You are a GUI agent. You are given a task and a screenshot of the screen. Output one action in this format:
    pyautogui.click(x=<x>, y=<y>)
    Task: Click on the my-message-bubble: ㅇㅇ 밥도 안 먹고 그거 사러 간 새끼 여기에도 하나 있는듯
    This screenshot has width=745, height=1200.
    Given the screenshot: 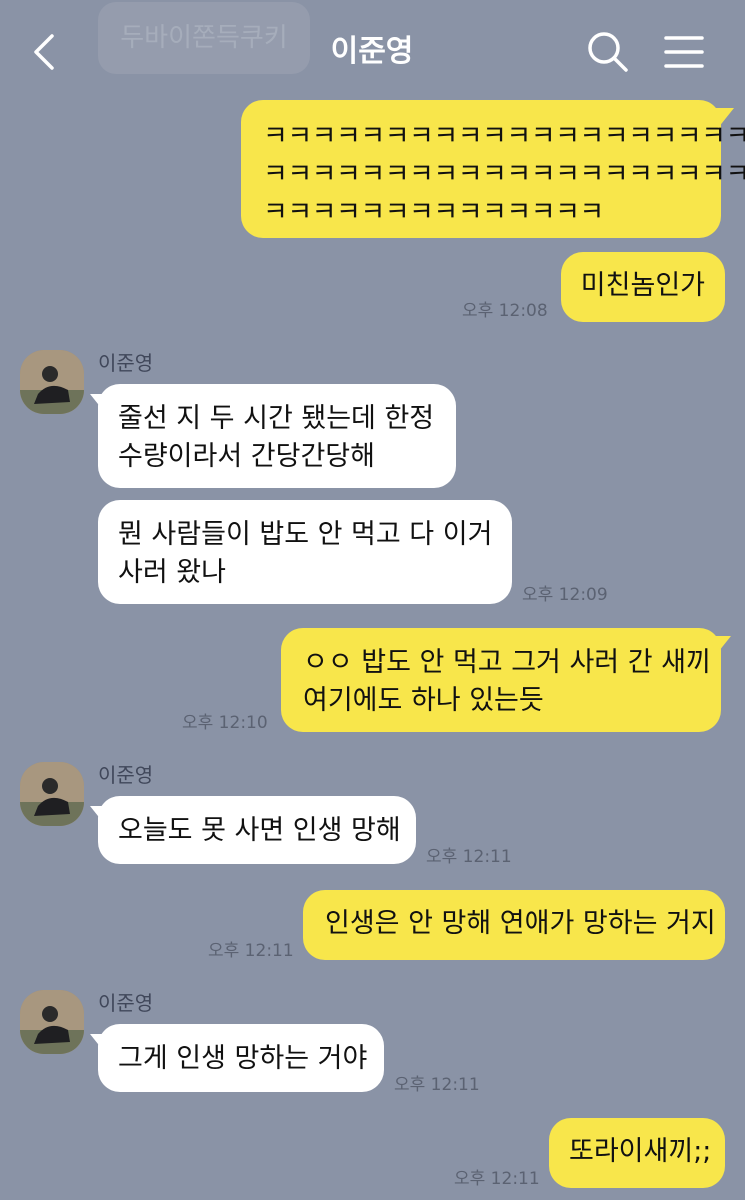 What is the action you would take?
    pyautogui.click(x=501, y=680)
    